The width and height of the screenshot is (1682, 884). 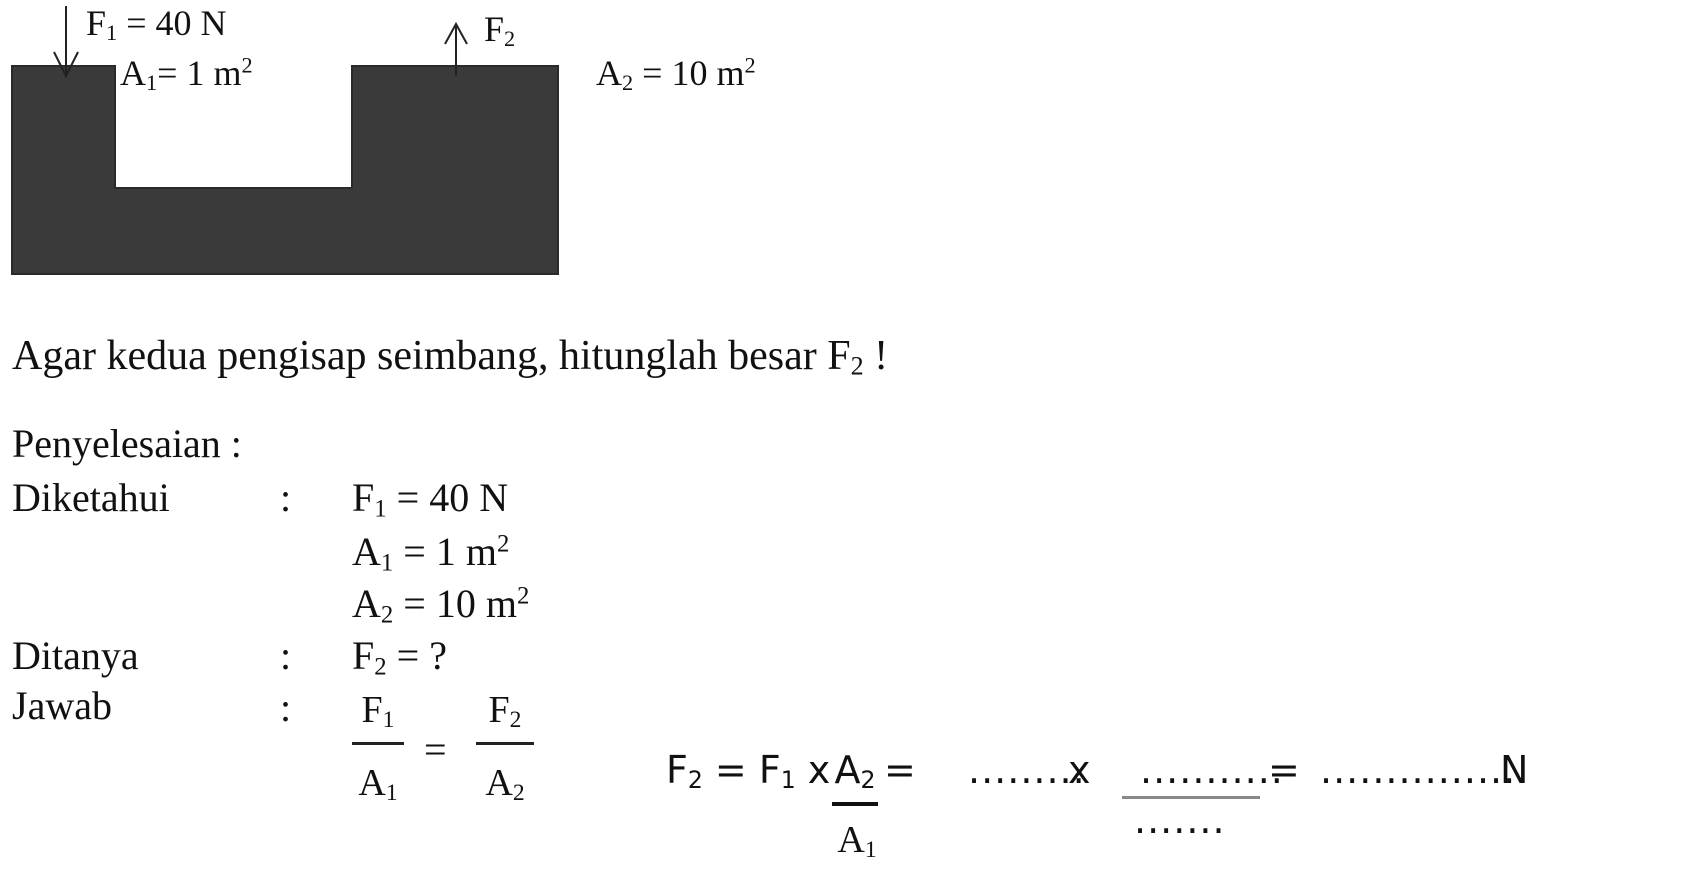 I want to click on diagram-f2-label: F2, so click(x=499, y=29).